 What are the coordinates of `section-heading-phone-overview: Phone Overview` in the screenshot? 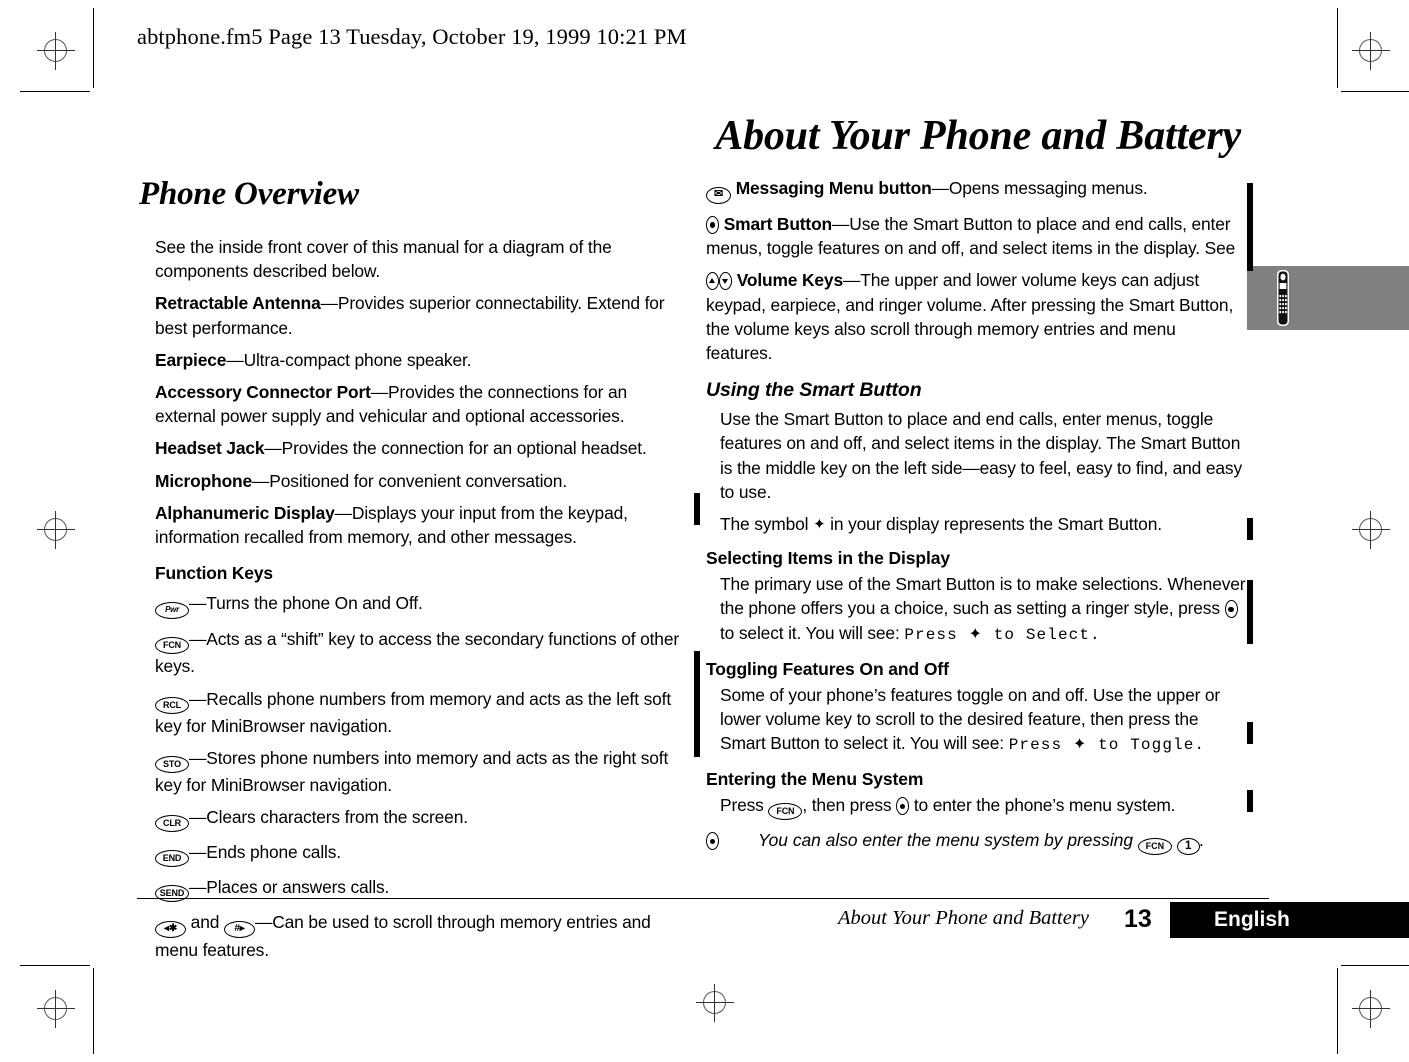 It's located at (249, 194).